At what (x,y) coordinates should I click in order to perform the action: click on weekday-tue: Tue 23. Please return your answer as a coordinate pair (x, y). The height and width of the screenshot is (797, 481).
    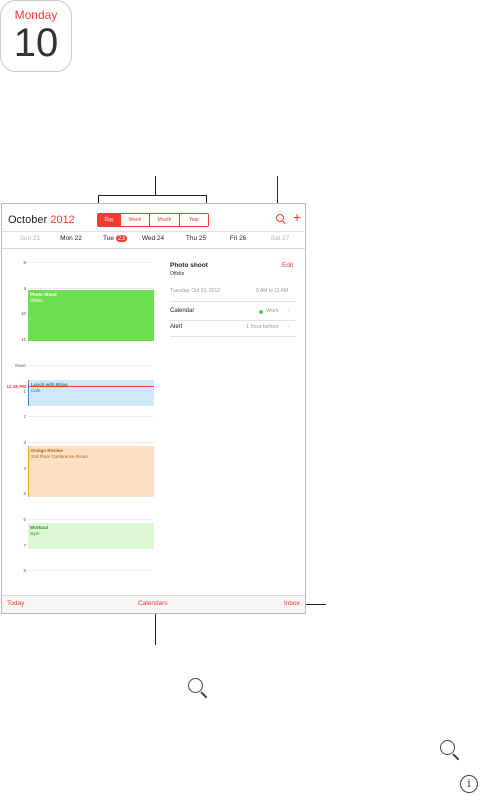
    Looking at the image, I should click on (115, 238).